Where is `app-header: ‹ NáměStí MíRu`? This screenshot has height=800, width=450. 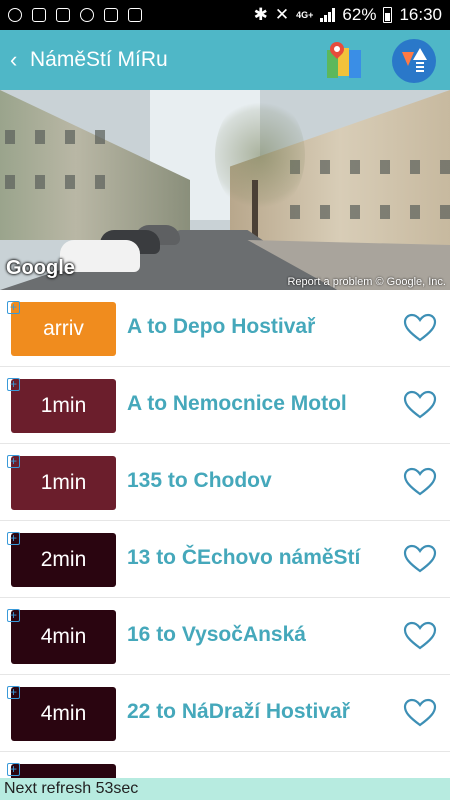
app-header: ‹ NáměStí MíRu is located at coordinates (225, 60).